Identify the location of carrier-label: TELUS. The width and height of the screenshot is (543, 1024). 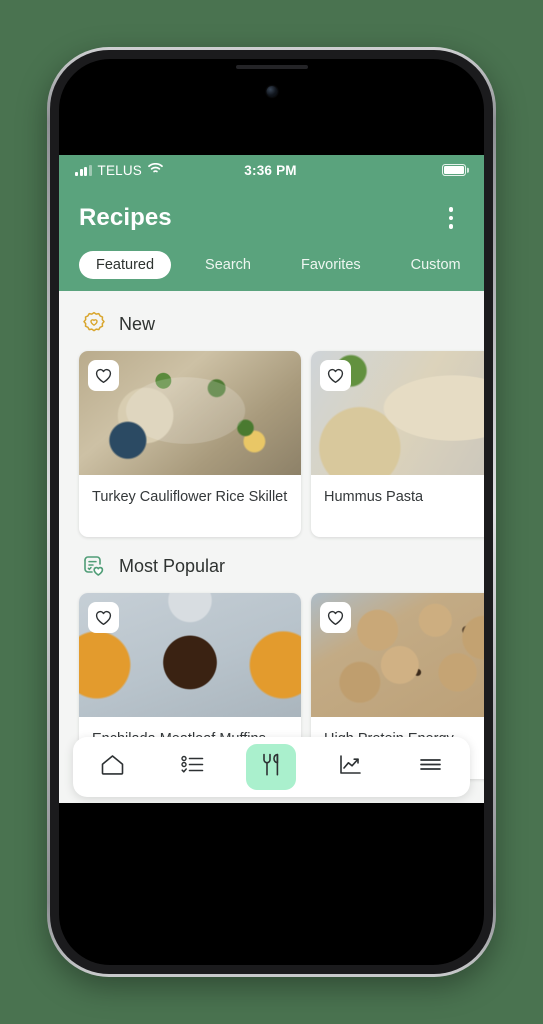
(120, 170).